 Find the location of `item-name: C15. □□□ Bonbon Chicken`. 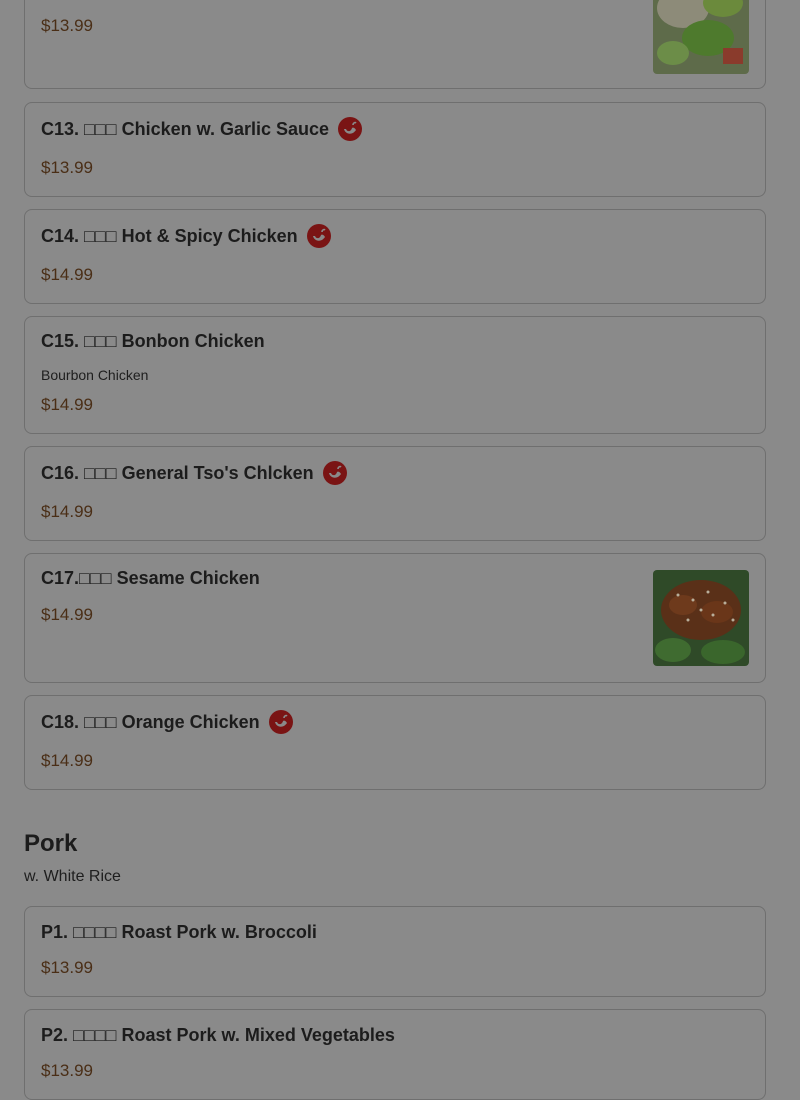

item-name: C15. □□□ Bonbon Chicken is located at coordinates (153, 341).